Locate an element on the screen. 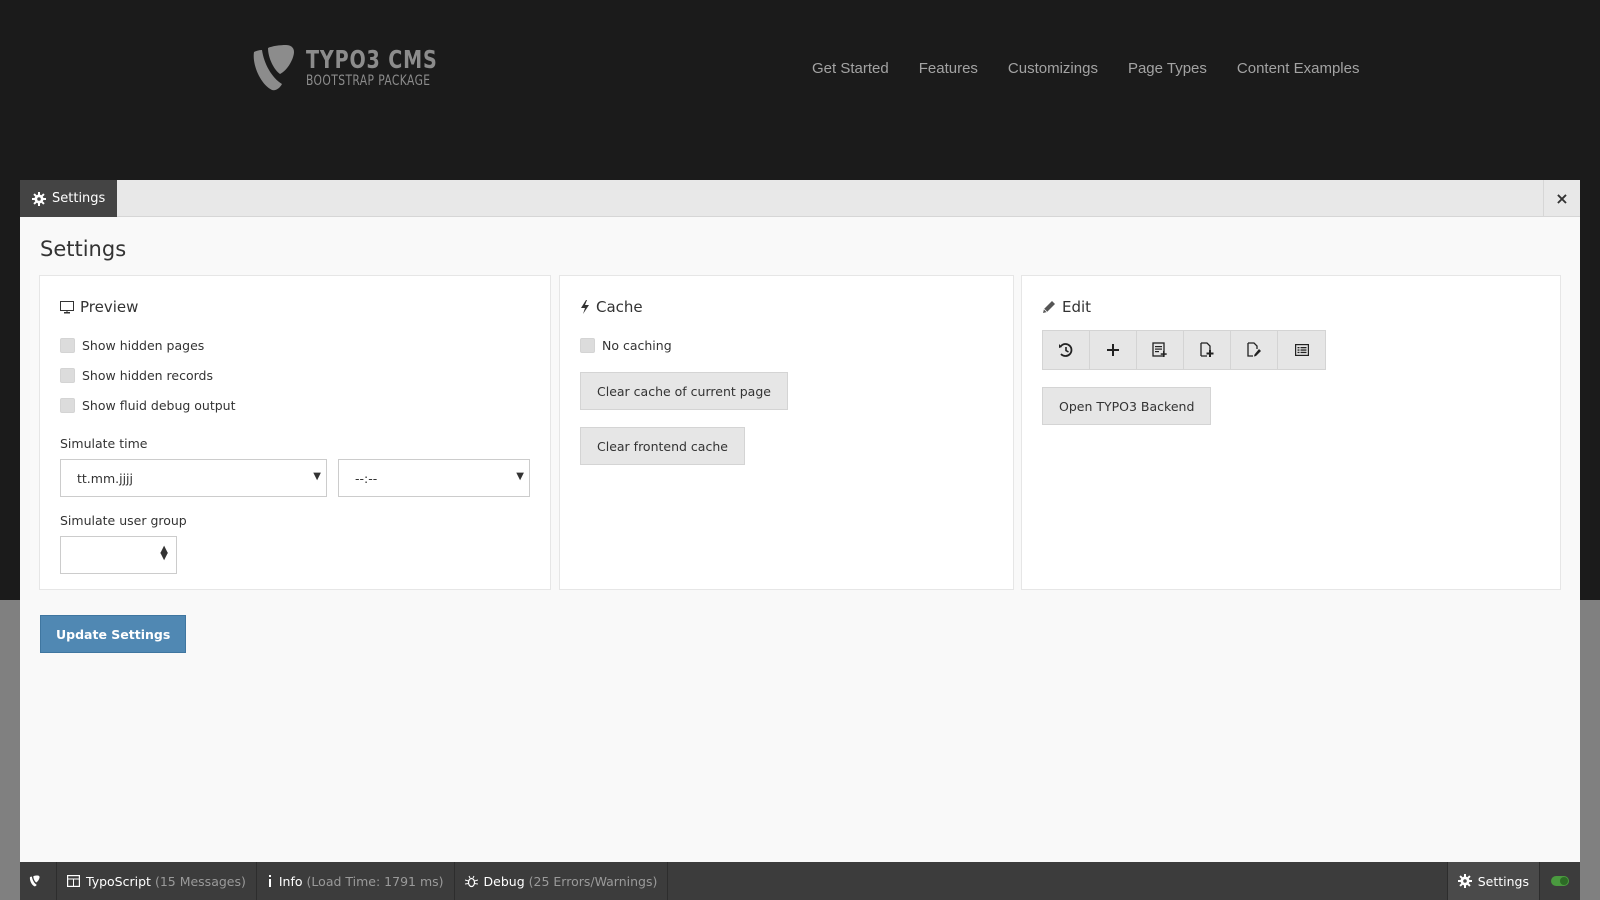 The height and width of the screenshot is (900, 1600). simulate-date-input: tt.mm.jjjj ▼ is located at coordinates (193, 478).